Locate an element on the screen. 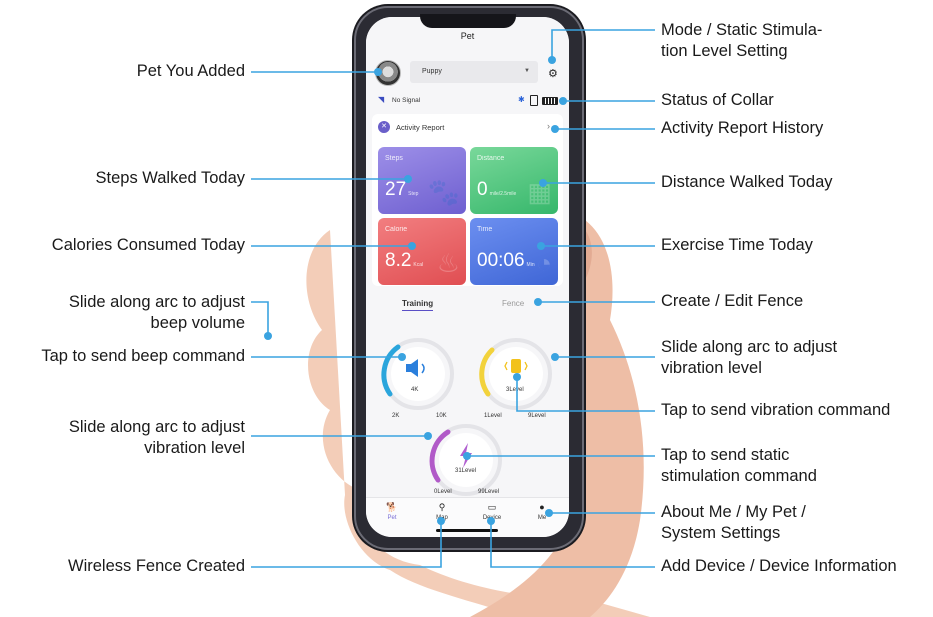 Image resolution: width=933 pixels, height=617 pixels. steps-unit: Step is located at coordinates (413, 194).